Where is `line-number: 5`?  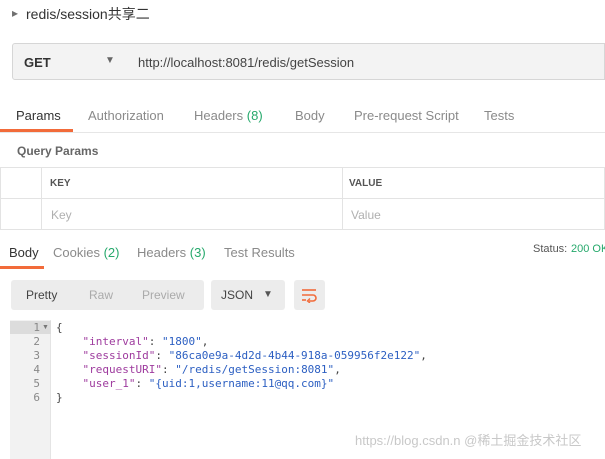
line-number: 5 is located at coordinates (36, 383).